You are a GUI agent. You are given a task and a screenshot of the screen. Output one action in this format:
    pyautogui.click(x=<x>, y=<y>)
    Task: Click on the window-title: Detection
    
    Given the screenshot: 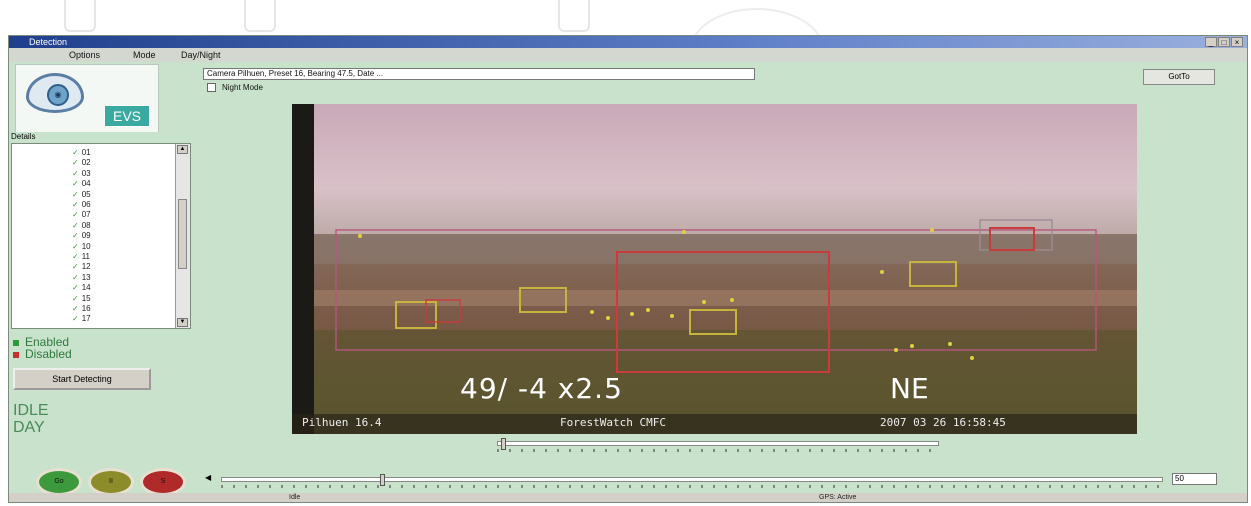 What is the action you would take?
    pyautogui.click(x=48, y=42)
    